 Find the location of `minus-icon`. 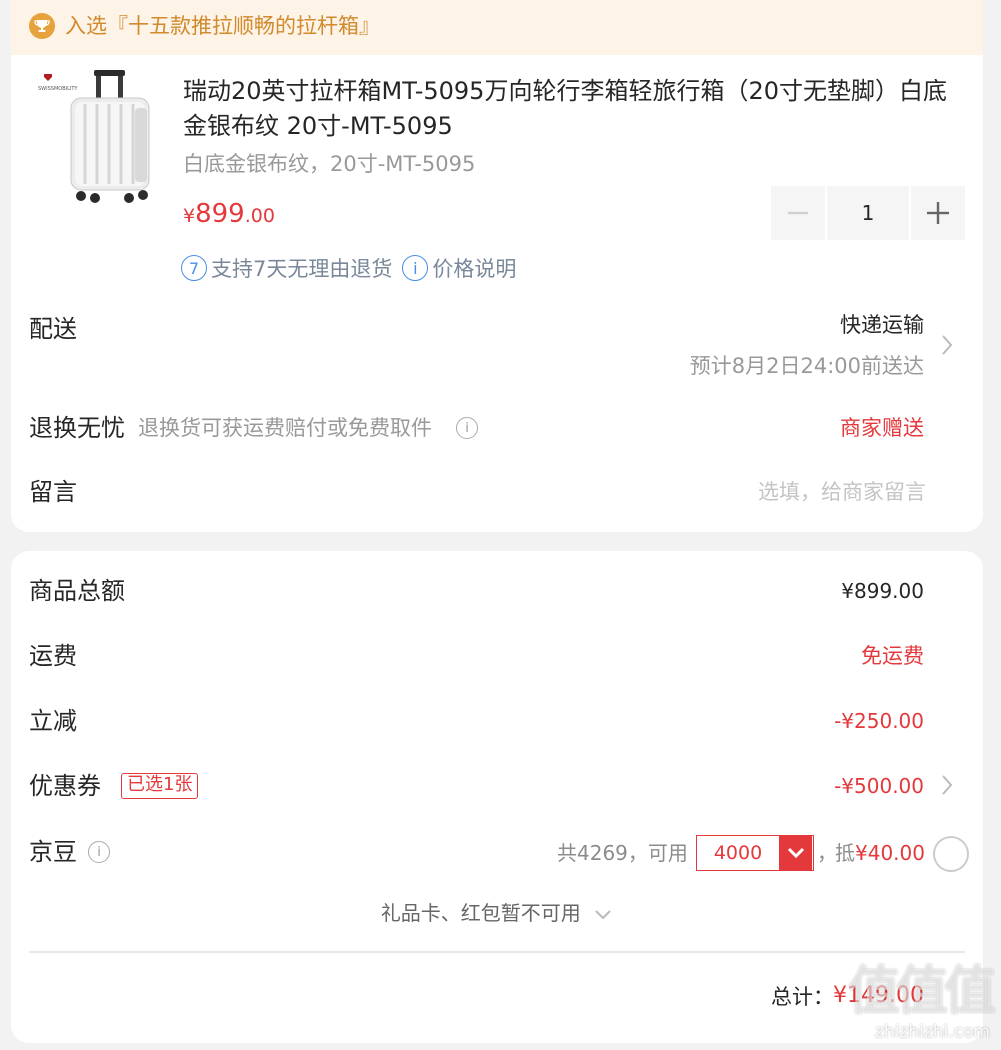

minus-icon is located at coordinates (798, 213).